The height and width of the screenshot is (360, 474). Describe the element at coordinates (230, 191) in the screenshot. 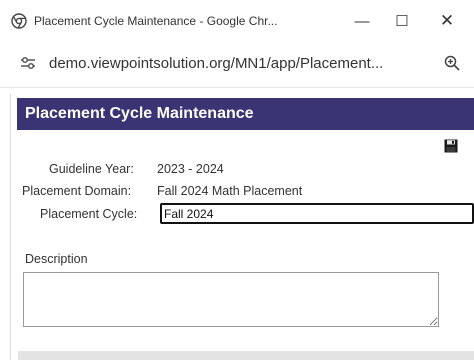

I see `placement-domain-value: Fall 2024 Math Placement` at that location.